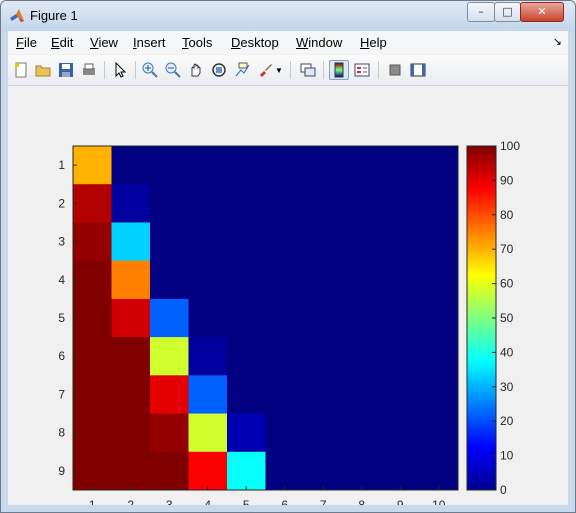 This screenshot has height=513, width=576. Describe the element at coordinates (89, 70) in the screenshot. I see `print-icon` at that location.